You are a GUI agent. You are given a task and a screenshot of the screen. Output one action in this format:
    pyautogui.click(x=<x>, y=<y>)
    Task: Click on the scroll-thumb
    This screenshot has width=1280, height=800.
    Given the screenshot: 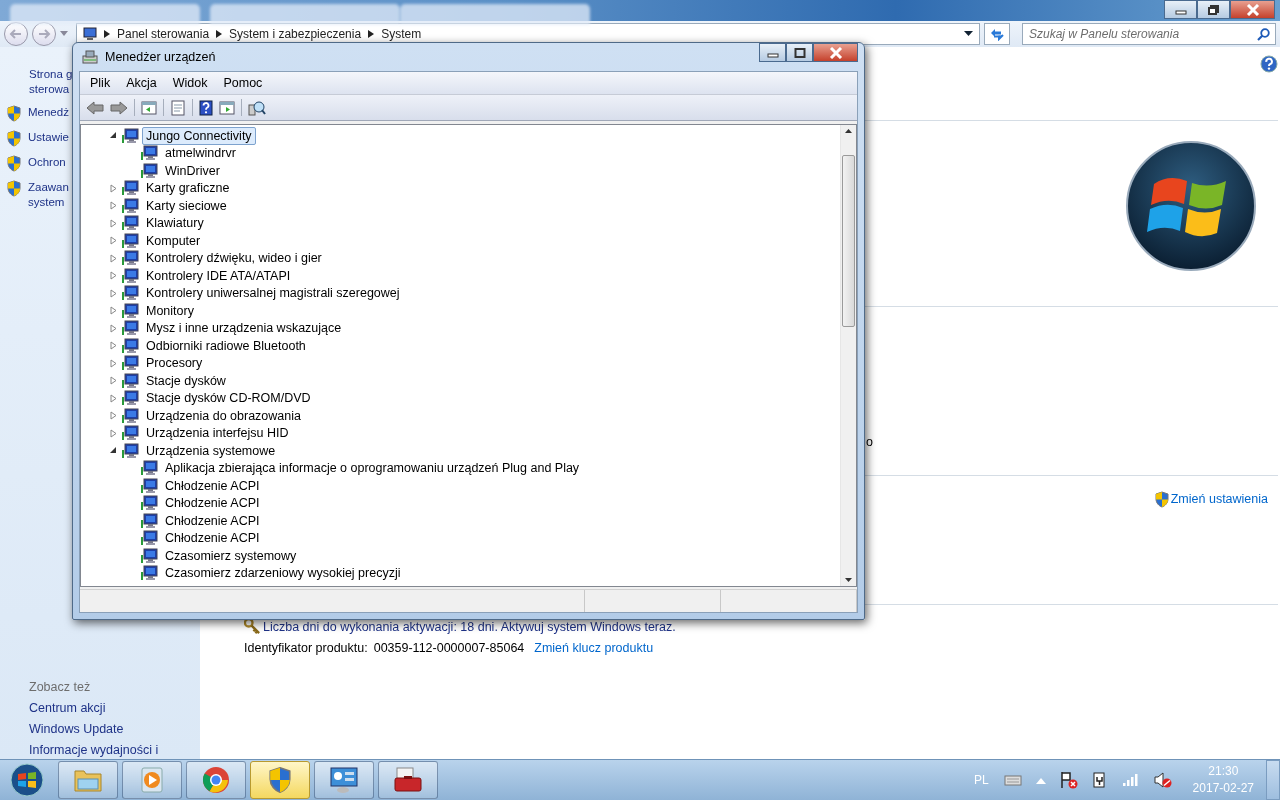 What is the action you would take?
    pyautogui.click(x=848, y=241)
    